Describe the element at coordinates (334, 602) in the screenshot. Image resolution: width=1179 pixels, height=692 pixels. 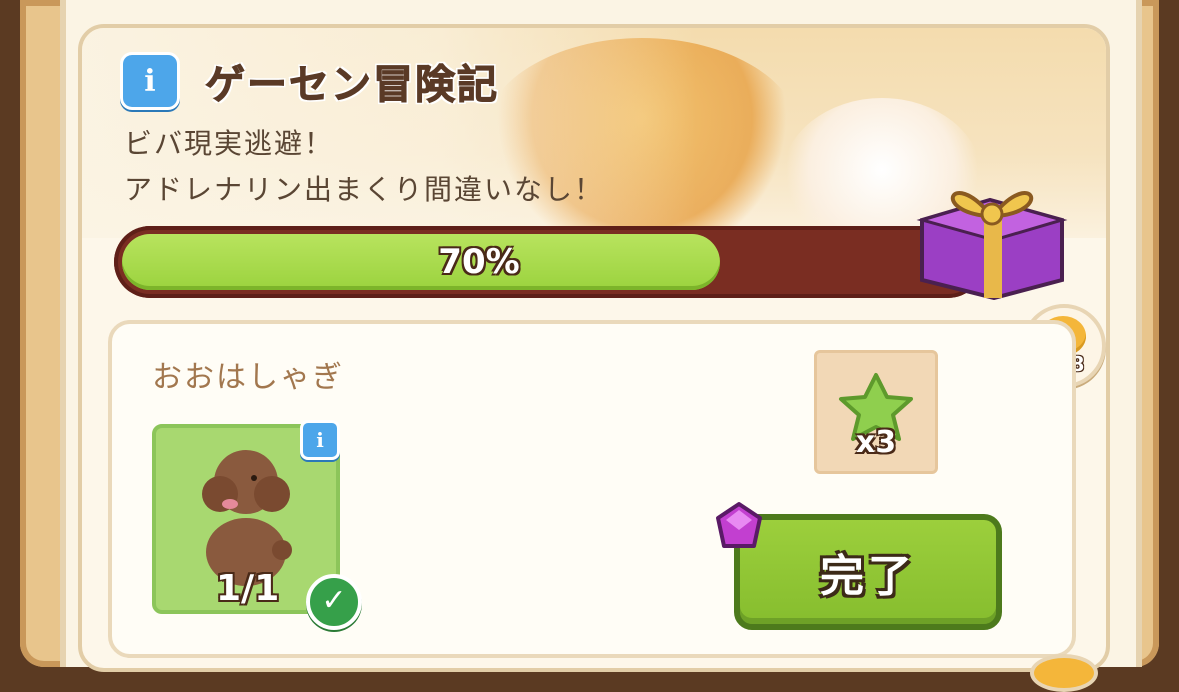
I see `check-icon: ✓` at that location.